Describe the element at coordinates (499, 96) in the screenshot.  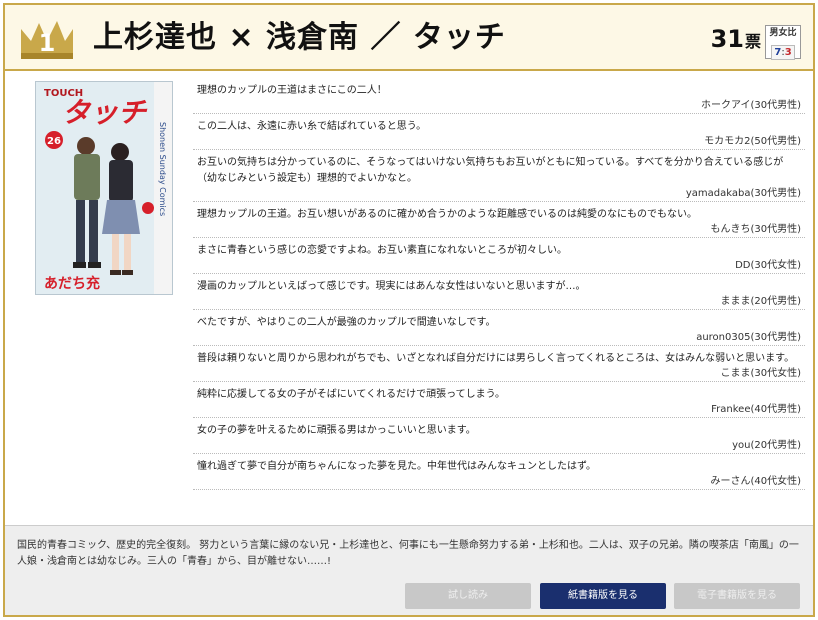
I see `comment-item: 理想のカップルの王道はまさにこの二人！ ホークアイ(30代男性)` at that location.